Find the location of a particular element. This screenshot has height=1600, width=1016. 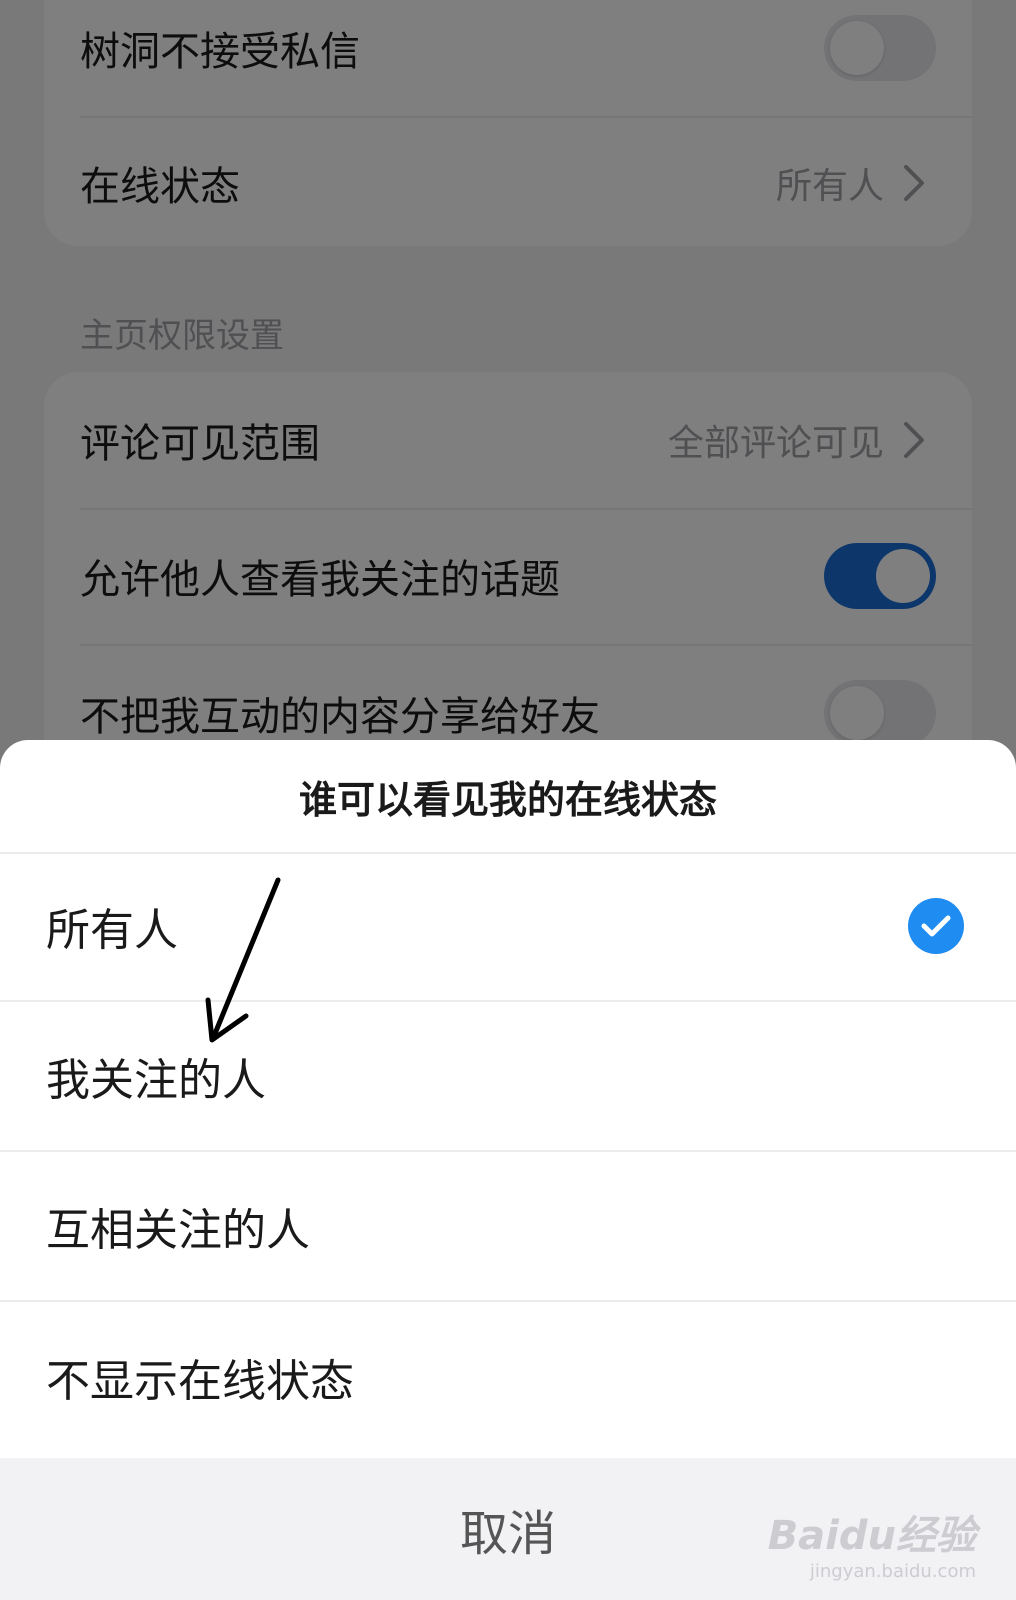

option-mutual-follow: 互相关注的人 is located at coordinates (508, 1227).